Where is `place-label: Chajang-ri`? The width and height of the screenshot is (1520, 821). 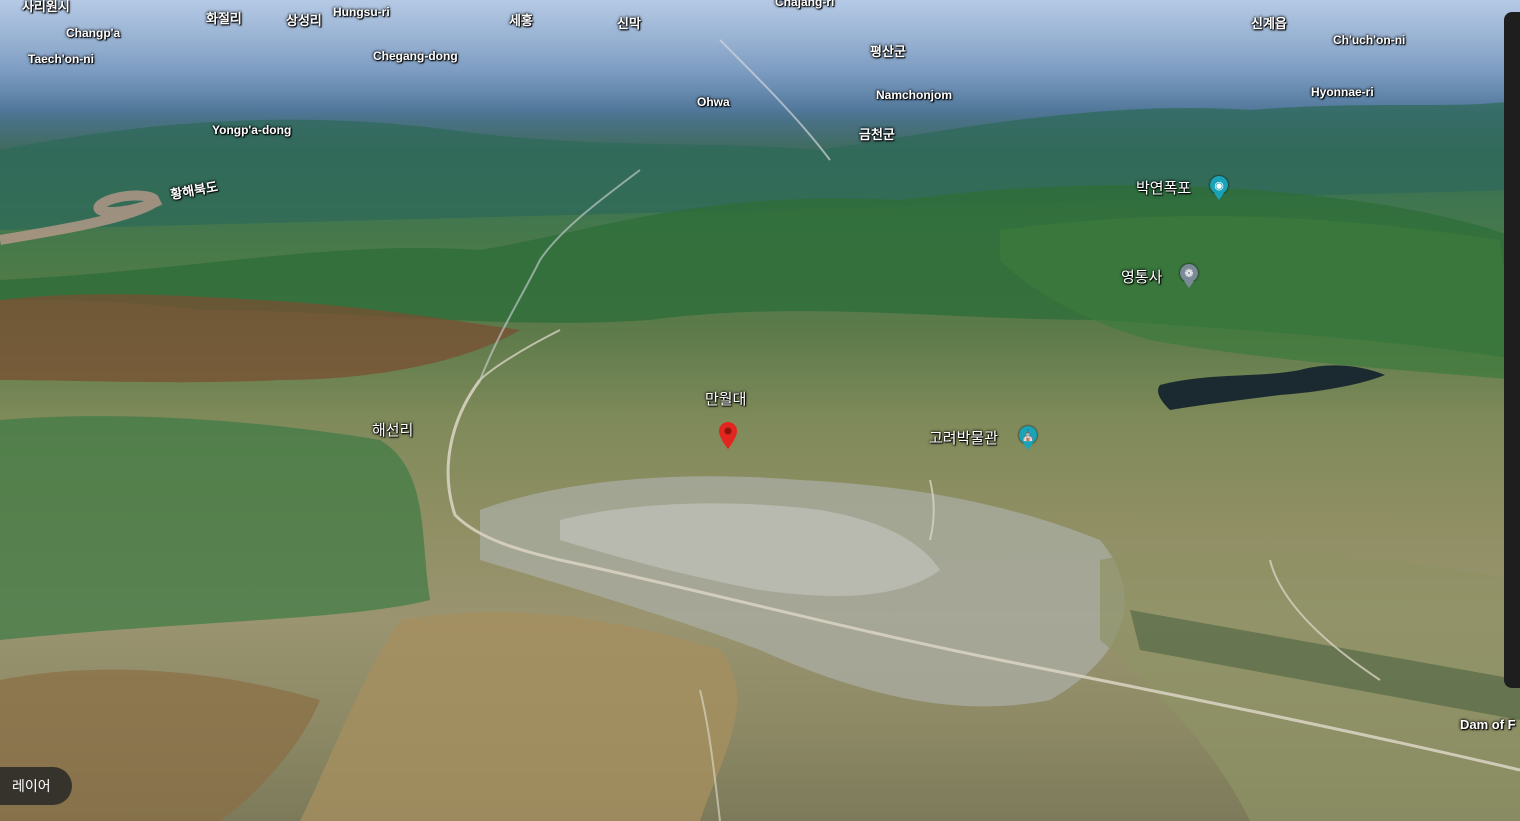
place-label: Chajang-ri is located at coordinates (805, 4).